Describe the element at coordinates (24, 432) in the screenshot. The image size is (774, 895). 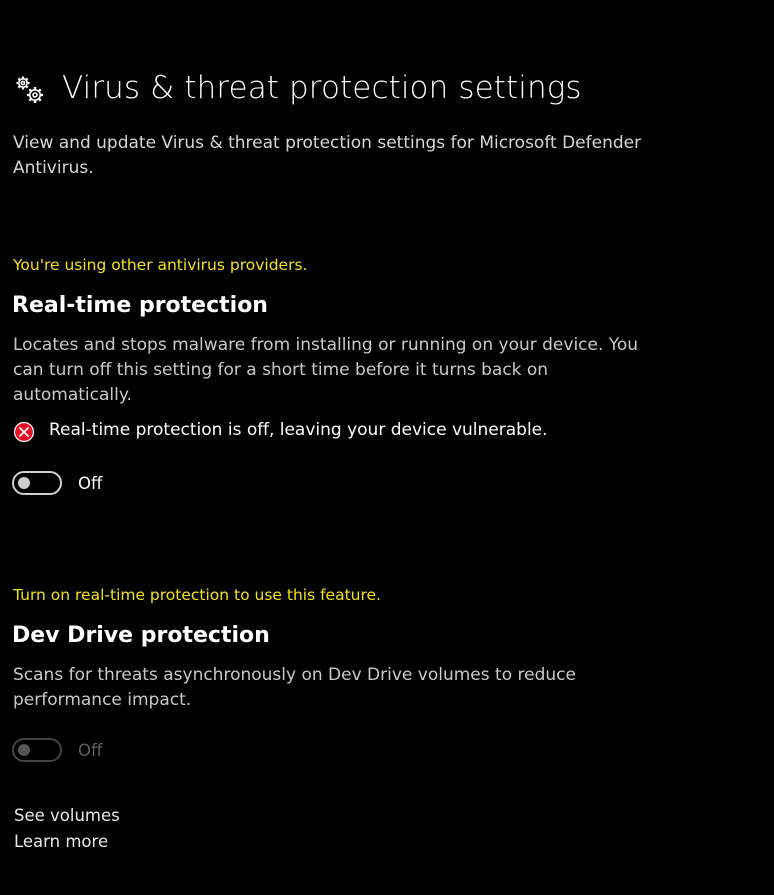
I see `error-circle-icon` at that location.